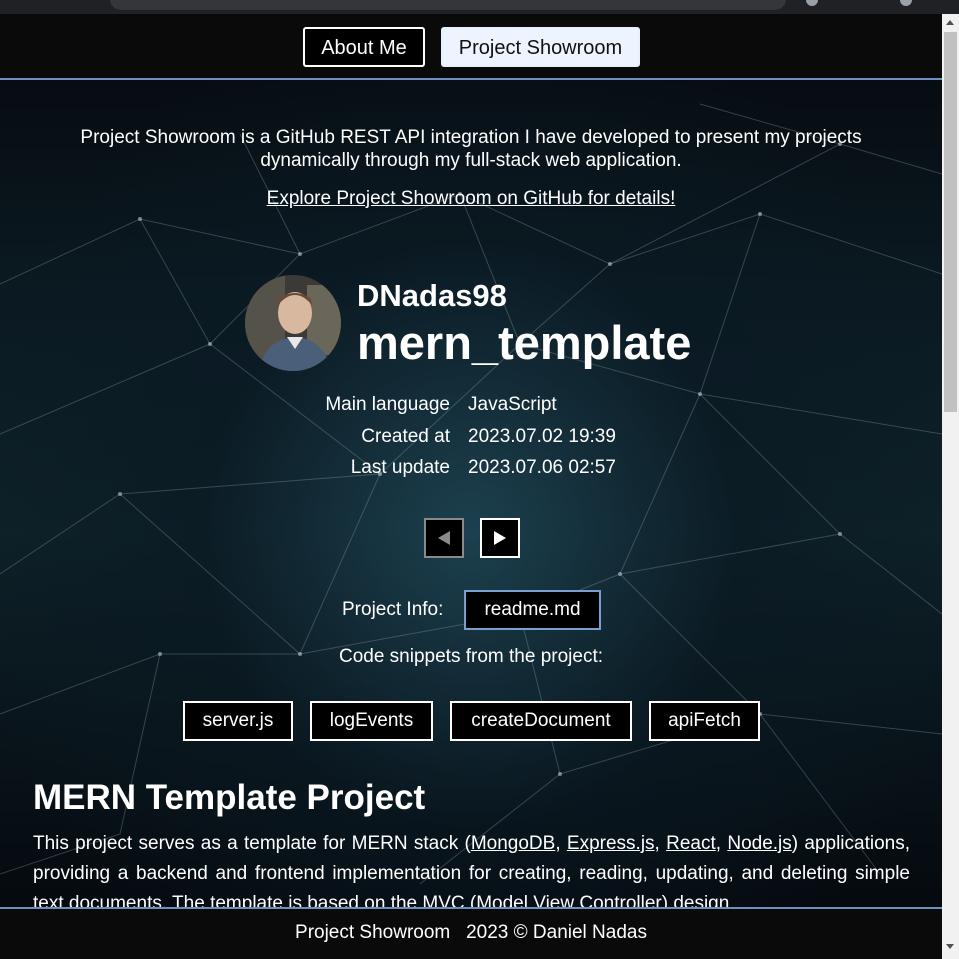  I want to click on meta-value: 2023.07.06 02:57, so click(542, 467).